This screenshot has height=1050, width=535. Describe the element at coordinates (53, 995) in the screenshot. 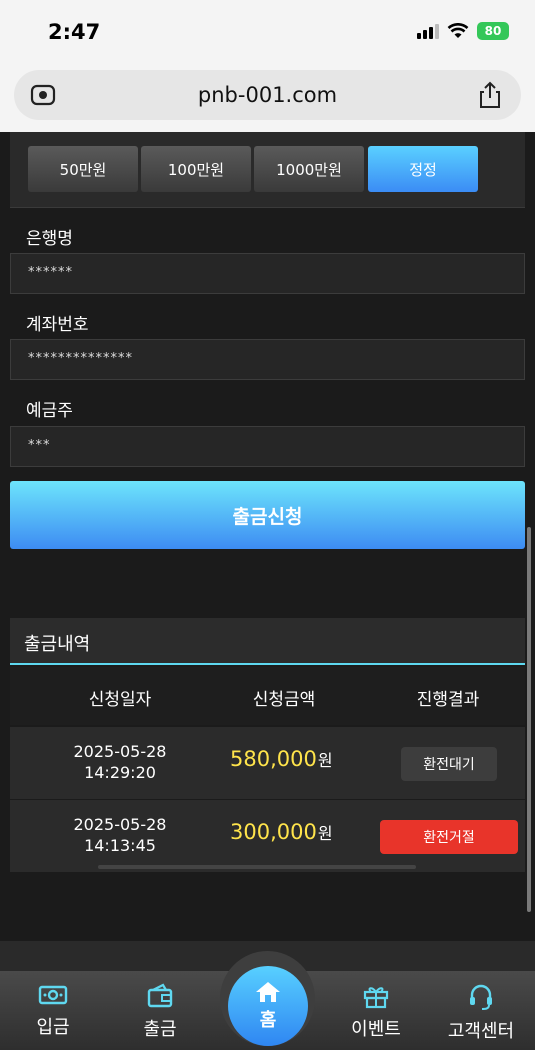

I see `cash-icon` at that location.